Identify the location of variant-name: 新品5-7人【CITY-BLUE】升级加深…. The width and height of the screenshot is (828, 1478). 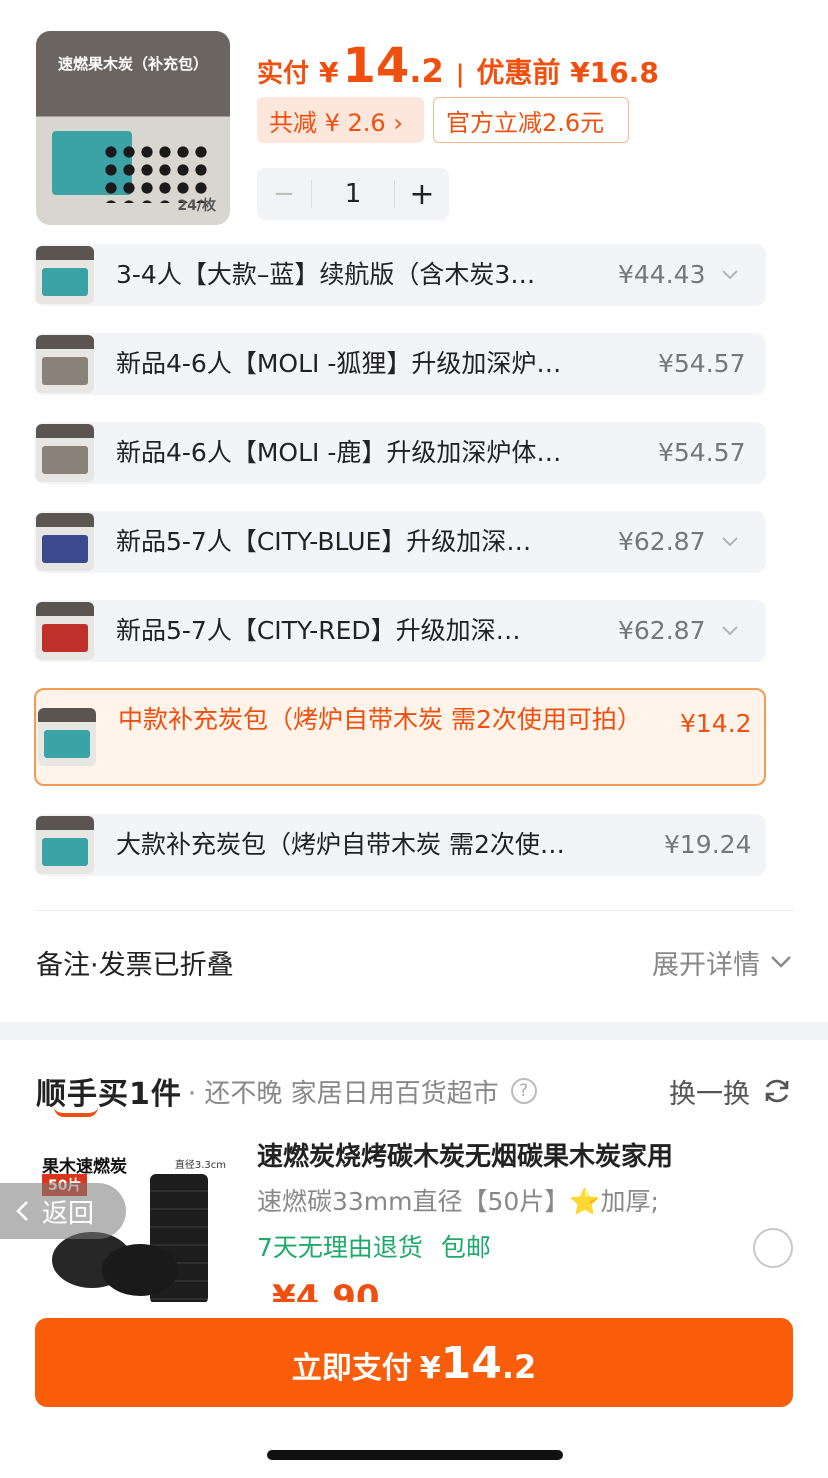
(324, 541).